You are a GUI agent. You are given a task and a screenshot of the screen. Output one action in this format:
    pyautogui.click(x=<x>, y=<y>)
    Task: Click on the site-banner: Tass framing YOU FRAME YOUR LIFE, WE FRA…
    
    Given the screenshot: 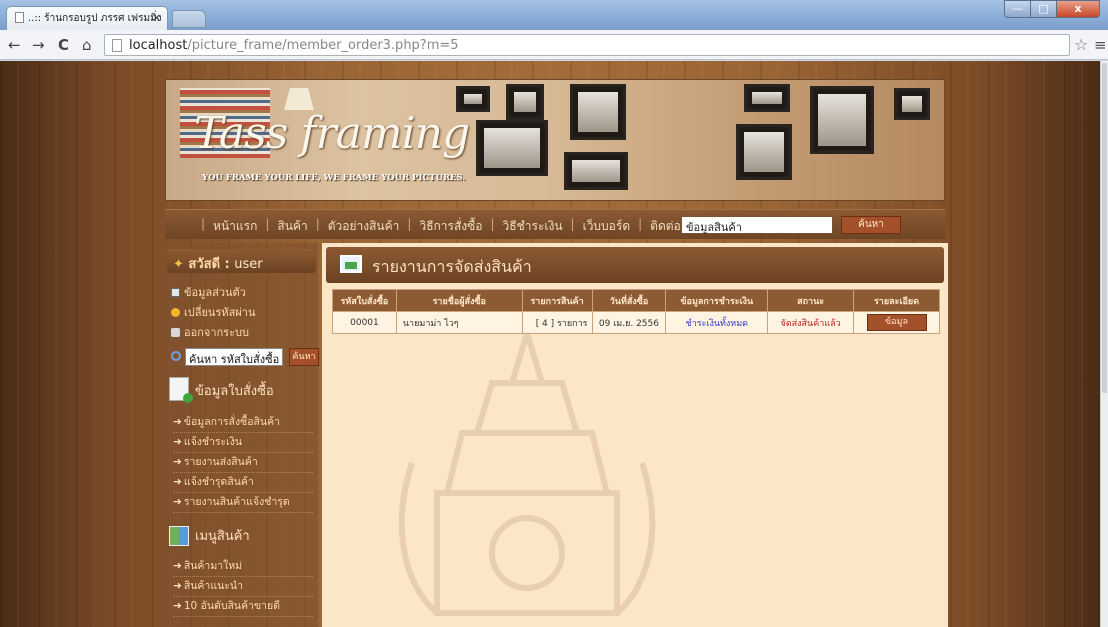 What is the action you would take?
    pyautogui.click(x=555, y=140)
    